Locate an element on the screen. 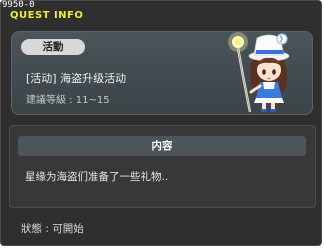 Image resolution: width=324 pixels, height=248 pixels. quest-id: 9950-0 is located at coordinates (18, 5).